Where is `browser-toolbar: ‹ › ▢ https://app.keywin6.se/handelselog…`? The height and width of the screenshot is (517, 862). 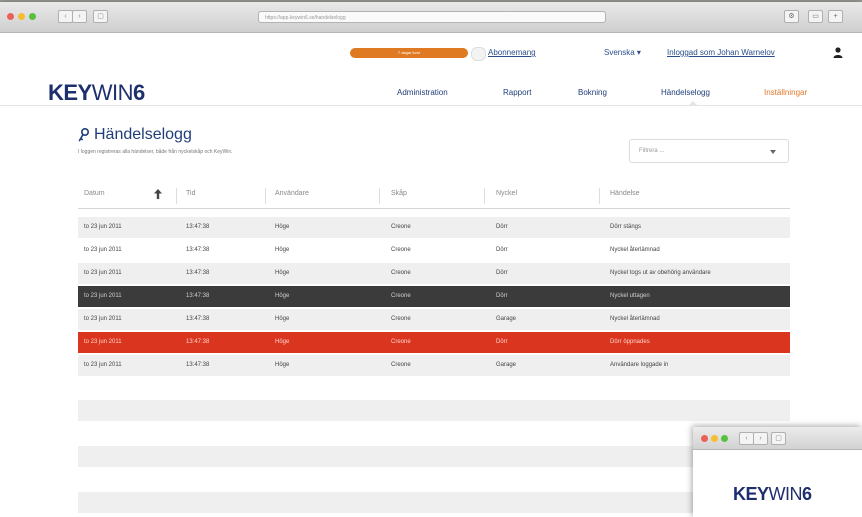 browser-toolbar: ‹ › ▢ https://app.keywin6.se/handelselog… is located at coordinates (431, 17).